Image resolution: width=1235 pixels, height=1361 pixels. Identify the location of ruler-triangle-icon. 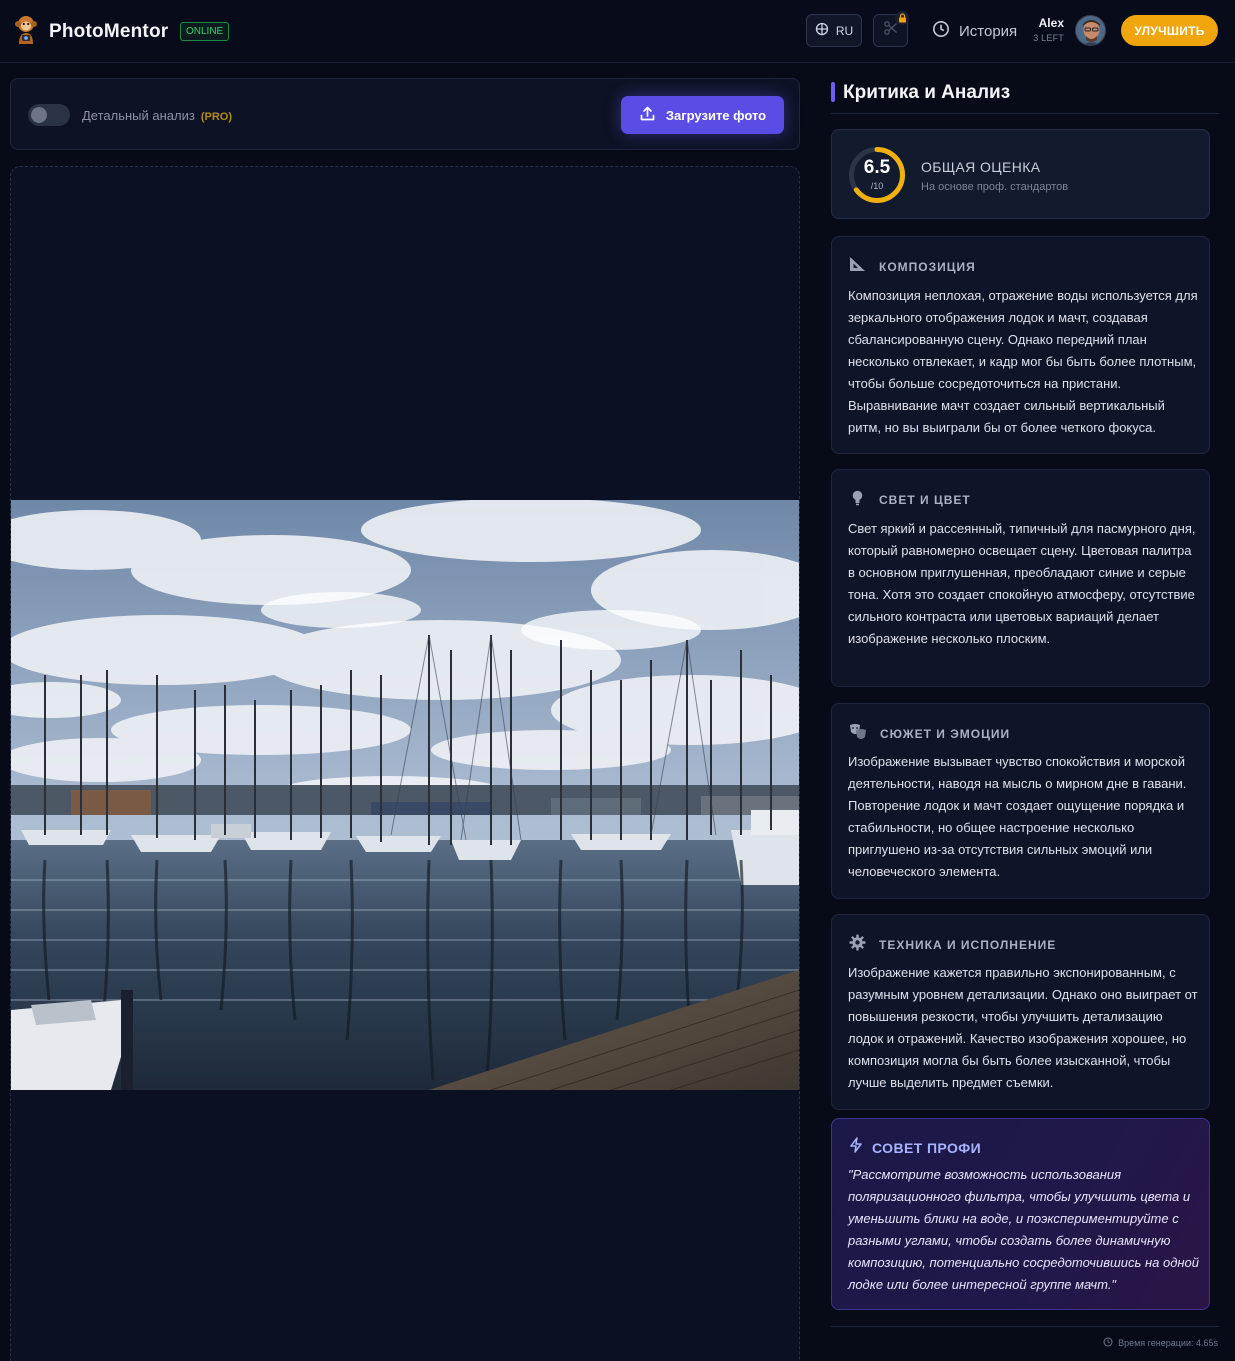
(857, 266).